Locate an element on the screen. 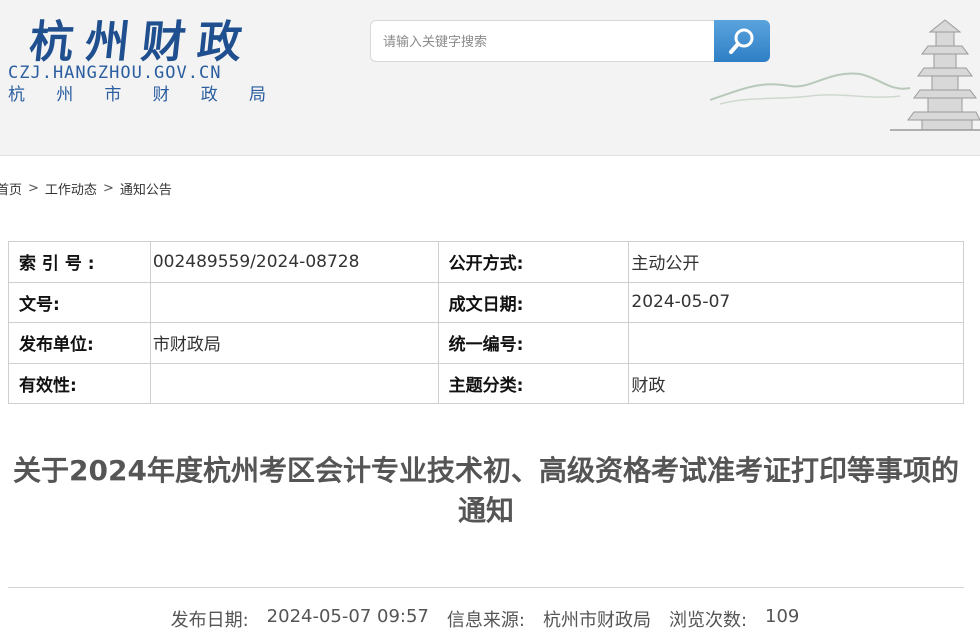 Image resolution: width=980 pixels, height=637 pixels. view-count: 浏览次数: 109 is located at coordinates (734, 619).